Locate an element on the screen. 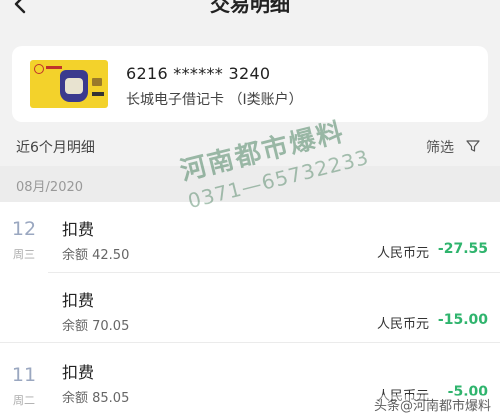 The image size is (500, 419). opera-mask-face is located at coordinates (74, 86).